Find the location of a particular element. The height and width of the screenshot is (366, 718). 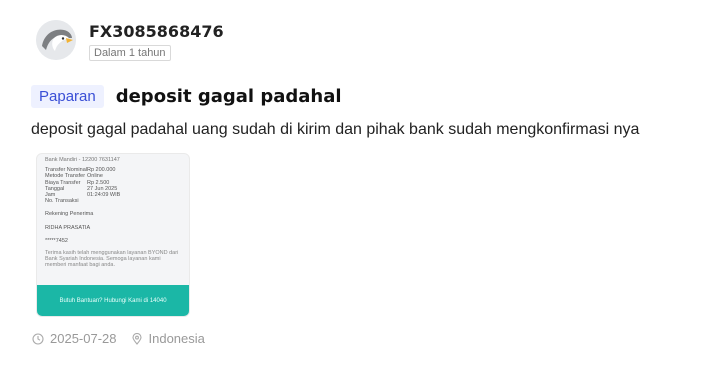

avatar is located at coordinates (56, 40).